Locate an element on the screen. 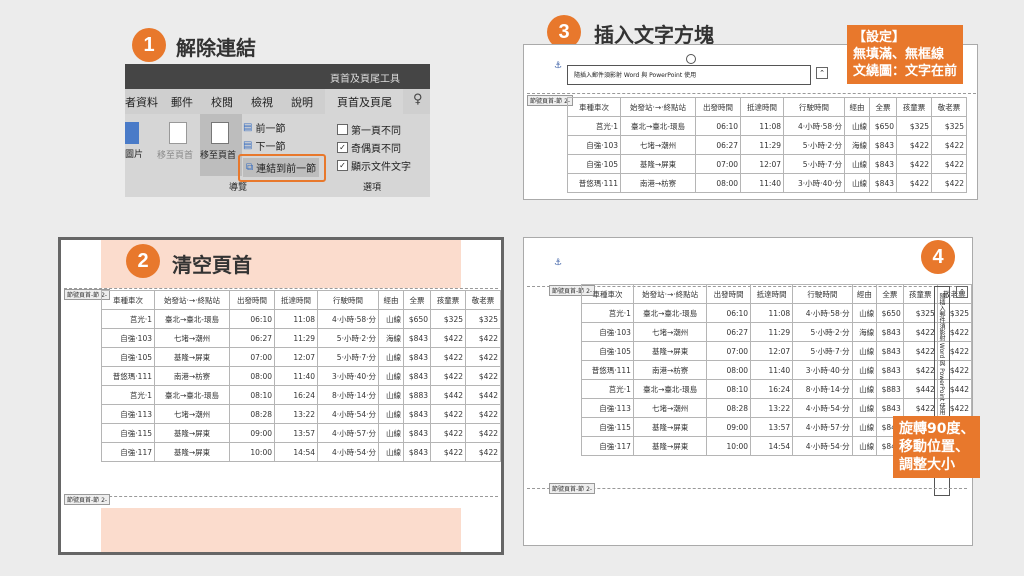 This screenshot has height=576, width=1024. goto-footer-icon is located at coordinates (220, 133).